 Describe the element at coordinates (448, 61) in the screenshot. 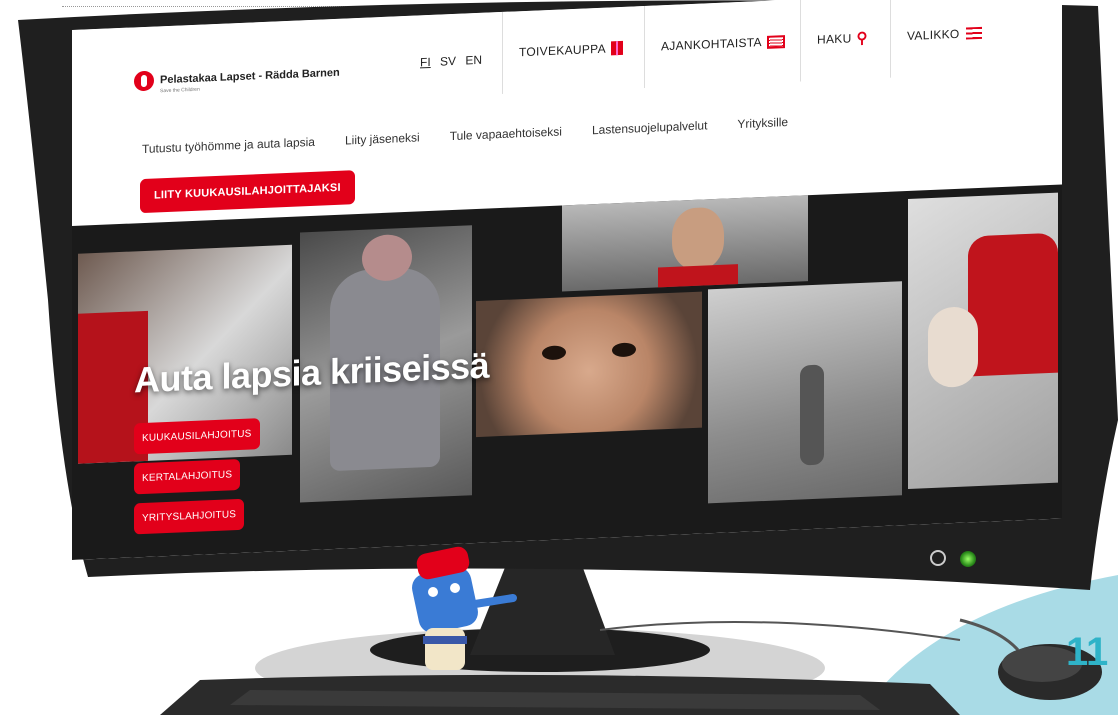

I see `lang-sv: SV` at that location.